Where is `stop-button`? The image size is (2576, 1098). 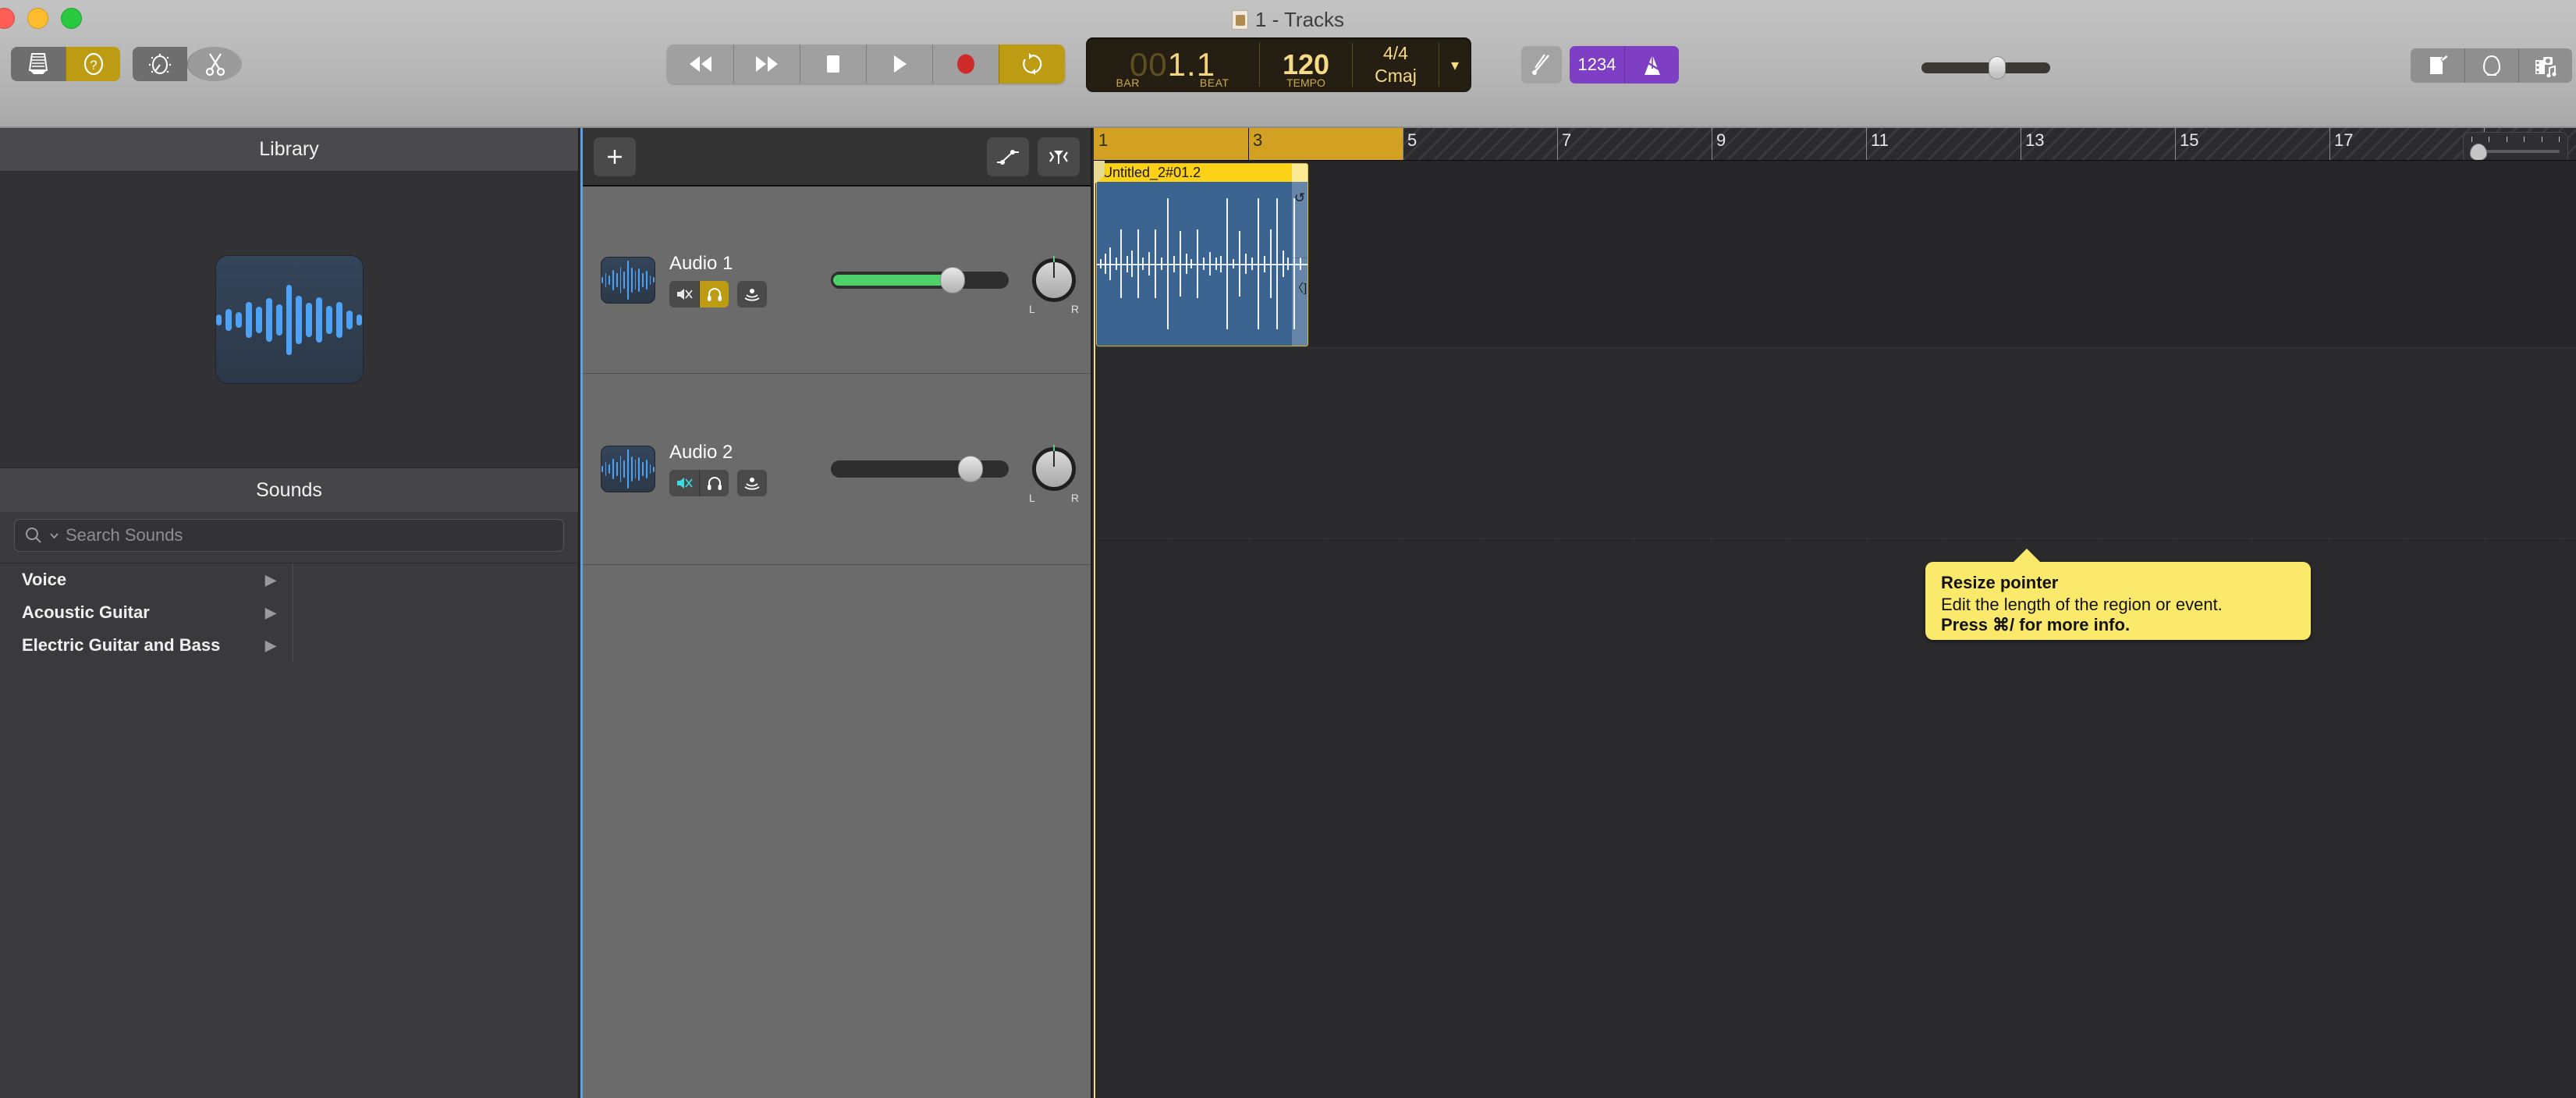
stop-button is located at coordinates (833, 64).